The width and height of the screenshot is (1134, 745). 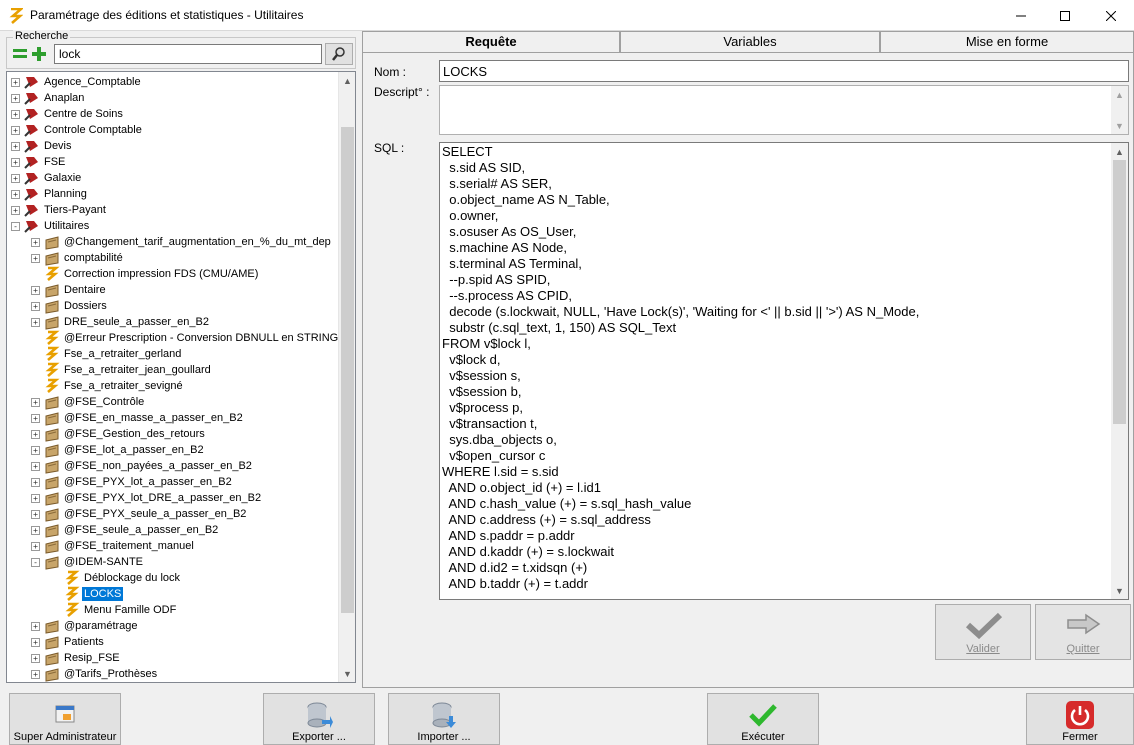 I want to click on tree-item: test, so click(x=57, y=682).